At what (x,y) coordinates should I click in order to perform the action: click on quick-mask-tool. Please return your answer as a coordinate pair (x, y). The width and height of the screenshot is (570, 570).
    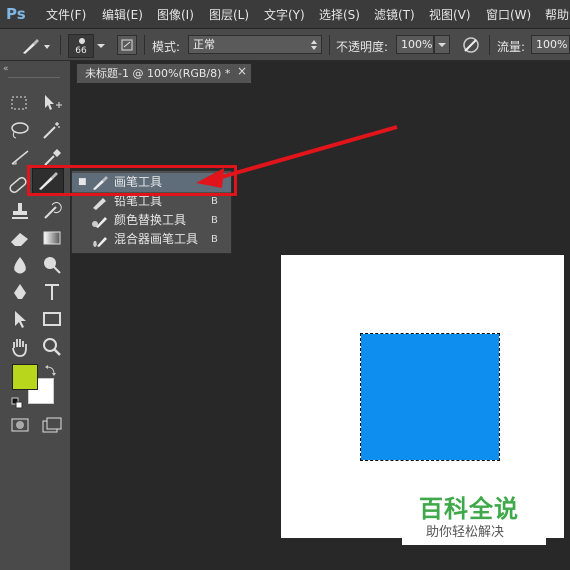
    Looking at the image, I should click on (20, 425).